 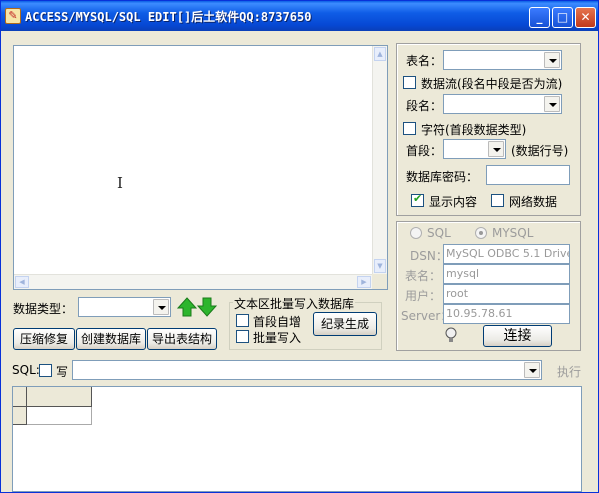 I want to click on write-label: 写, so click(x=62, y=372).